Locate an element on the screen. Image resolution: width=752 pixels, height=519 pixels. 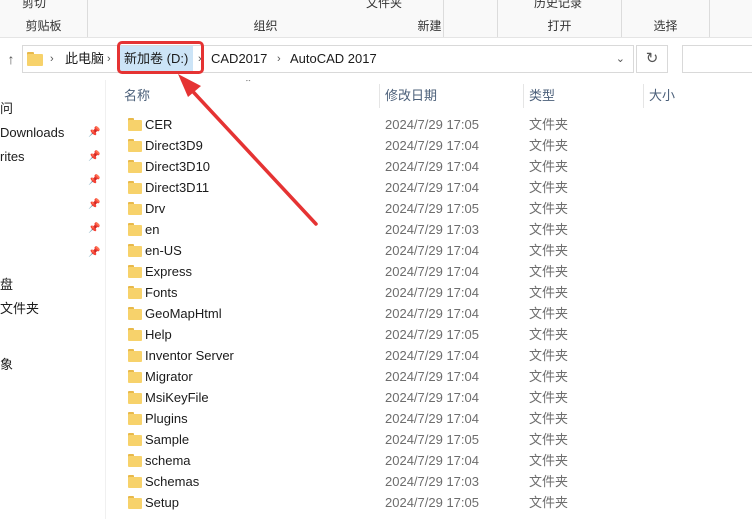
nav-item-downloads: Downloads is located at coordinates (32, 133).